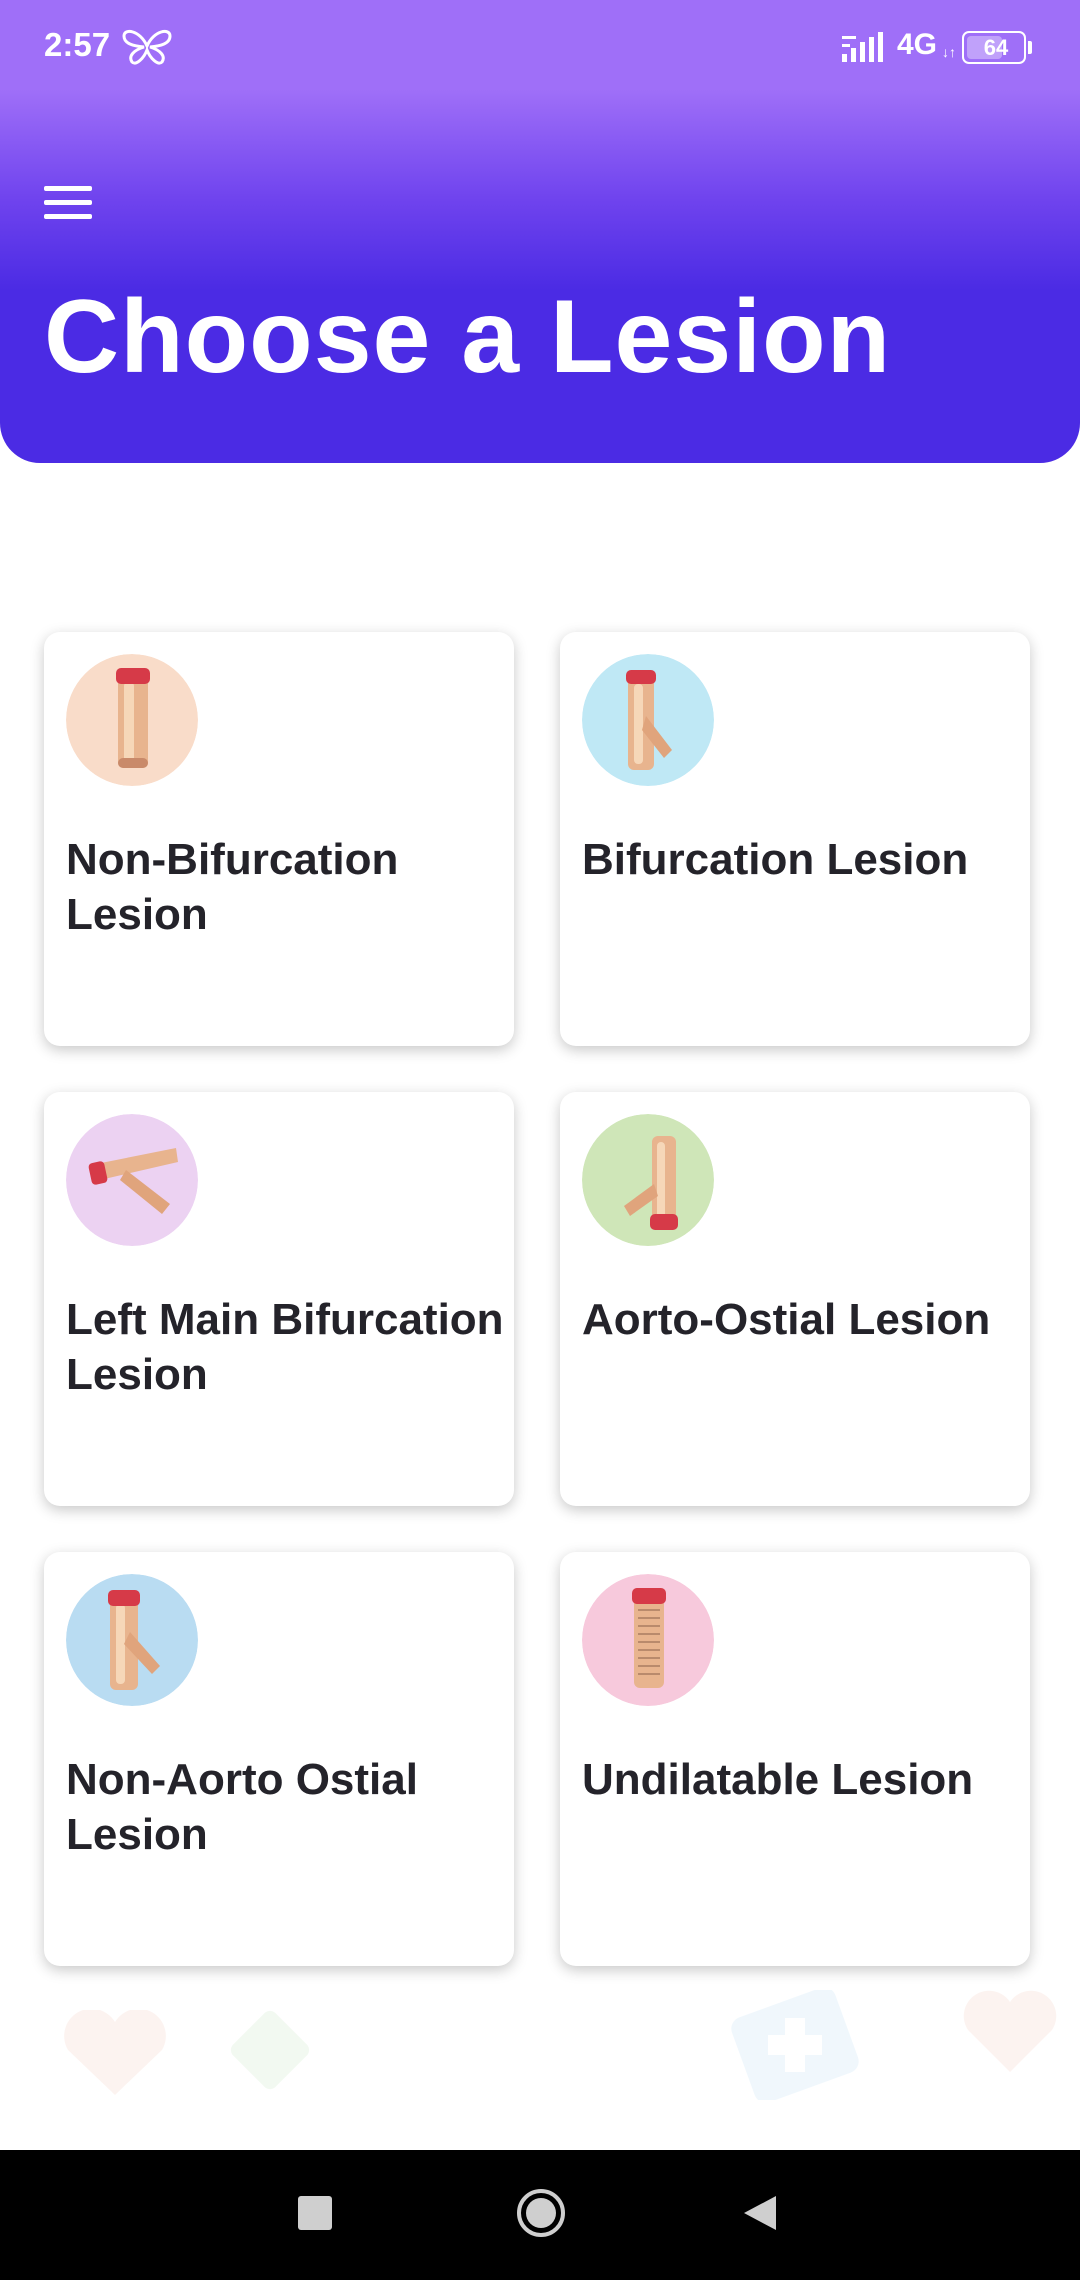  Describe the element at coordinates (315, 2213) in the screenshot. I see `square-recents-icon` at that location.